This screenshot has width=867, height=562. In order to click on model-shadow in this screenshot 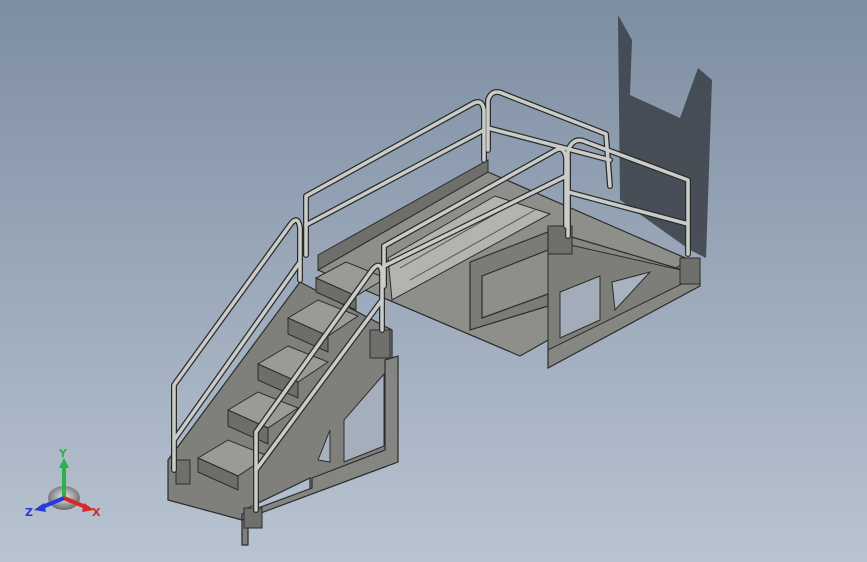, I will do `click(665, 136)`.